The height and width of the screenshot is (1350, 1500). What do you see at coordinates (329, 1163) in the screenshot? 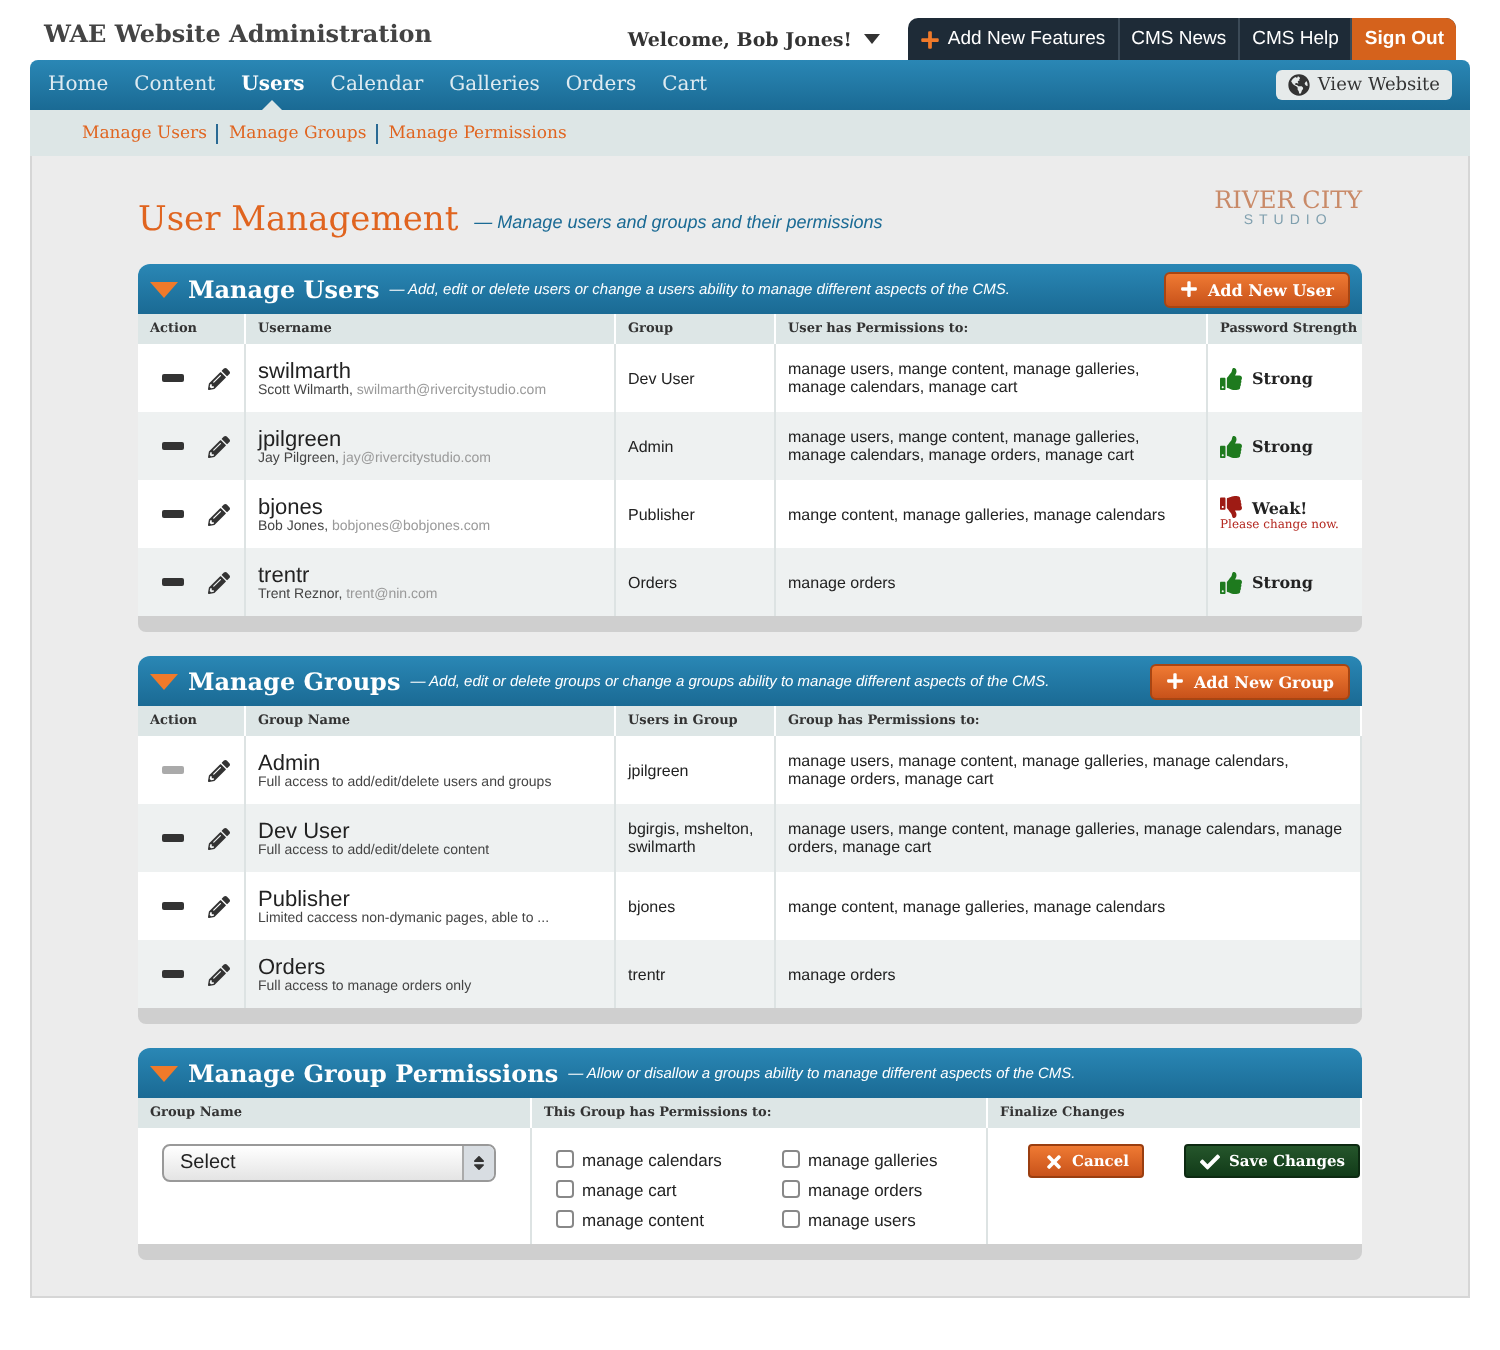
I see `group-select: Select` at bounding box center [329, 1163].